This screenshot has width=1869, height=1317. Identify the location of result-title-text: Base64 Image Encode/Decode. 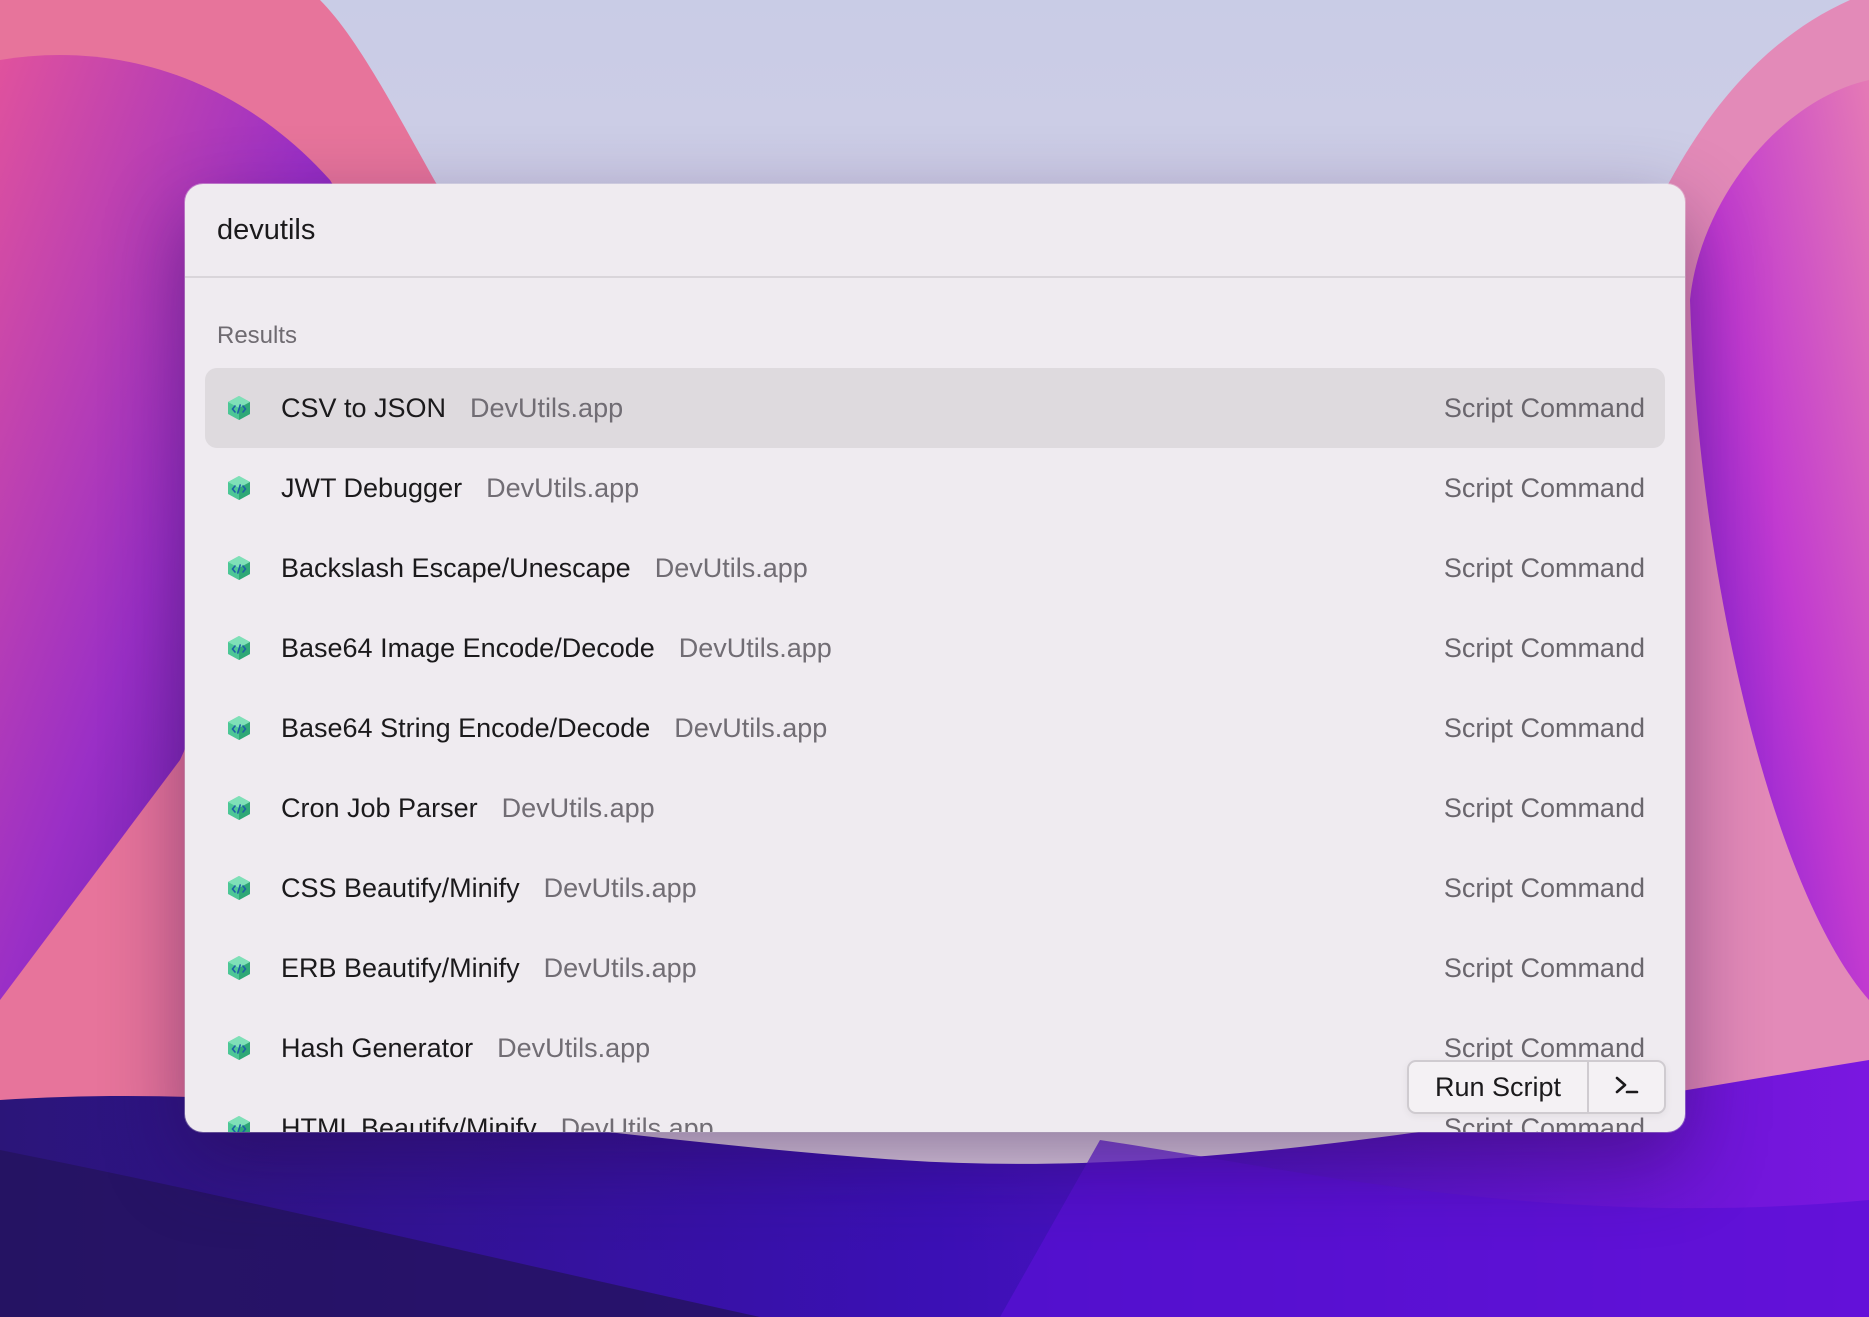
(468, 647).